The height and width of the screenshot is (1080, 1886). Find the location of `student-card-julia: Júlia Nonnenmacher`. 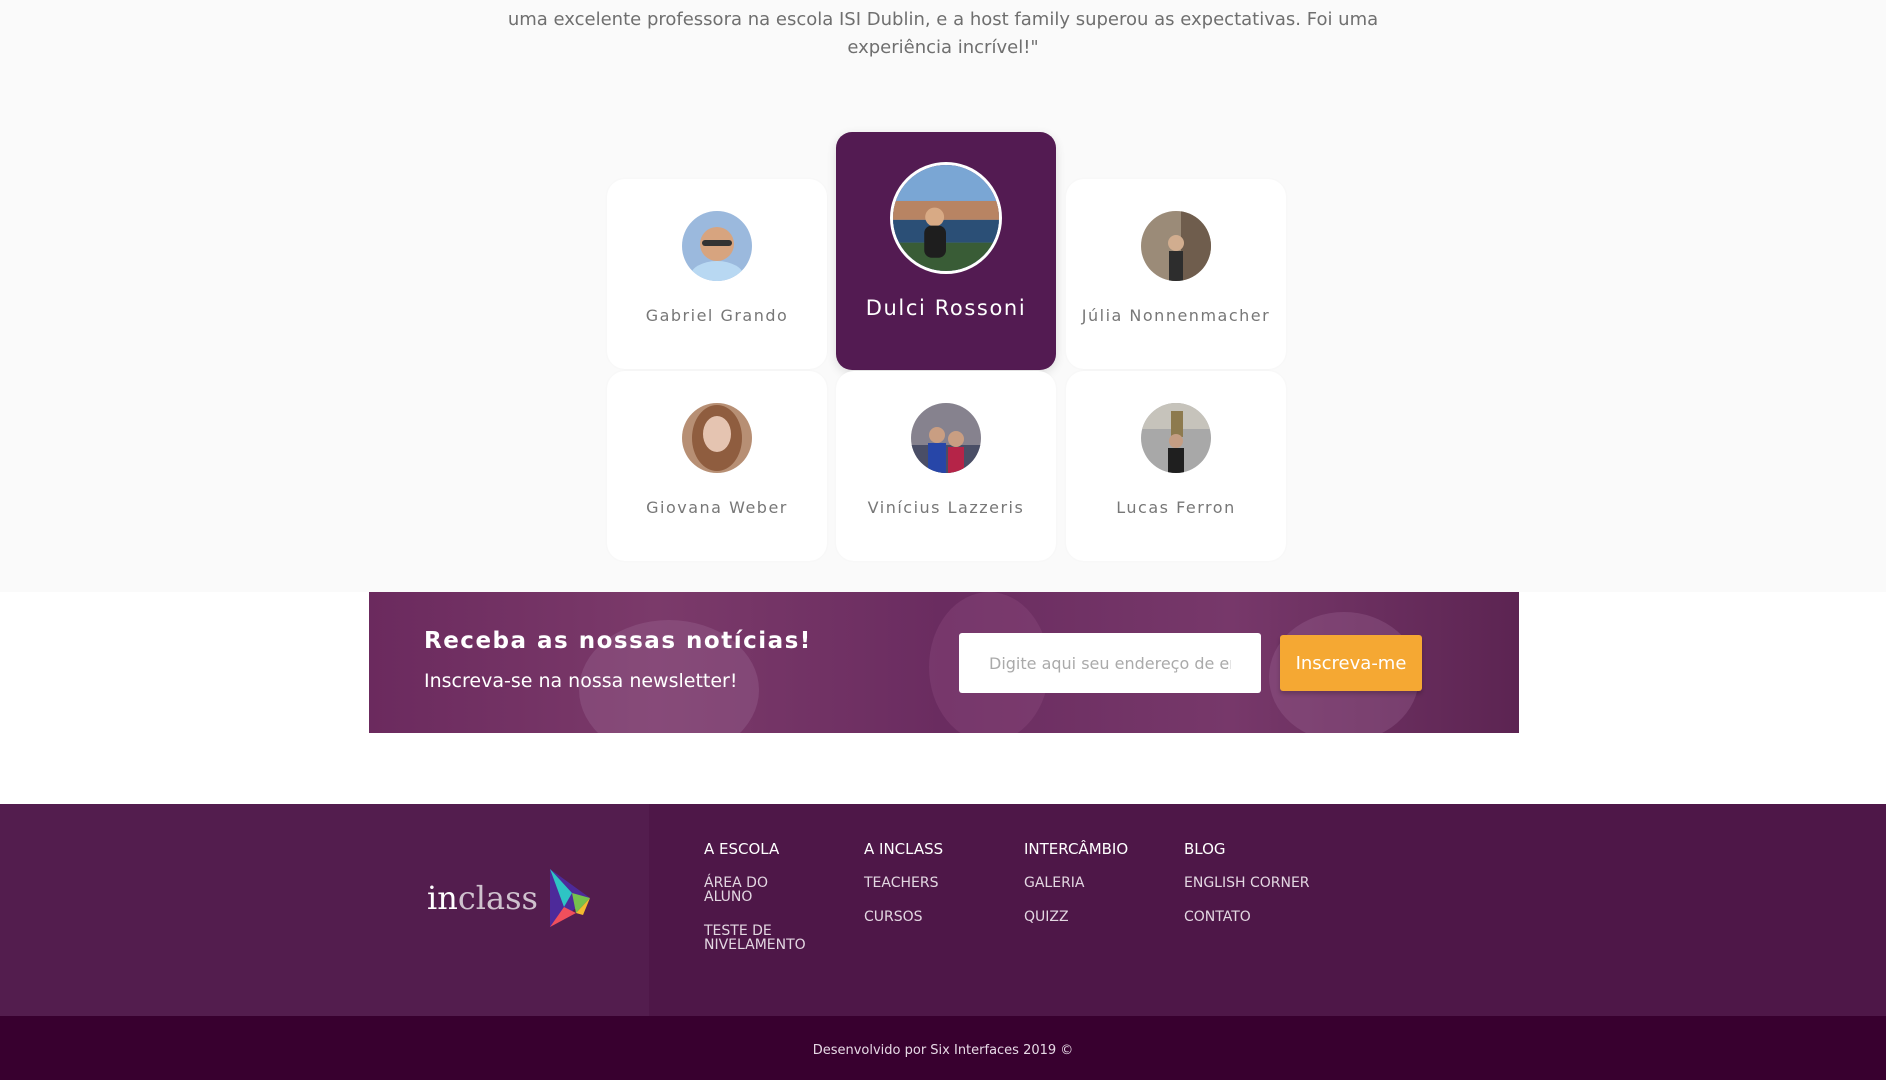

student-card-julia: Júlia Nonnenmacher is located at coordinates (1176, 274).